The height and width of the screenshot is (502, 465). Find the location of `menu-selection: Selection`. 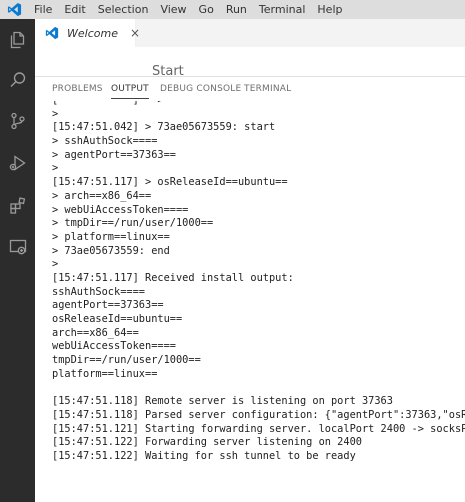

menu-selection: Selection is located at coordinates (123, 9).